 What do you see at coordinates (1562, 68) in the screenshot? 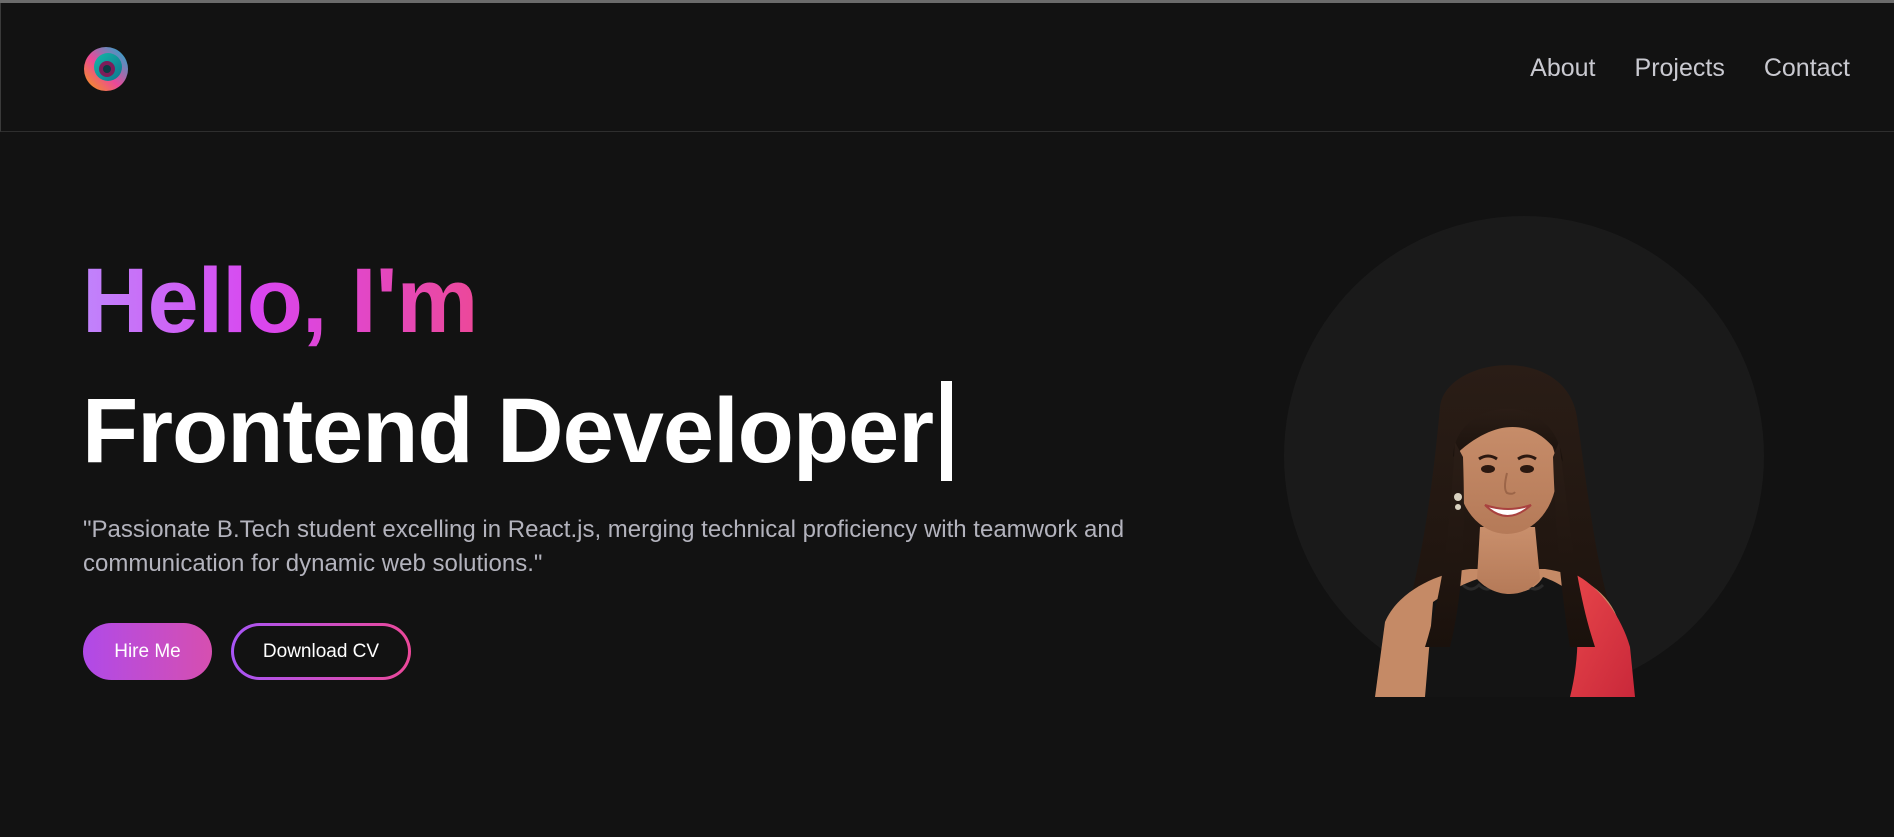
I see `nav-link-about: About` at bounding box center [1562, 68].